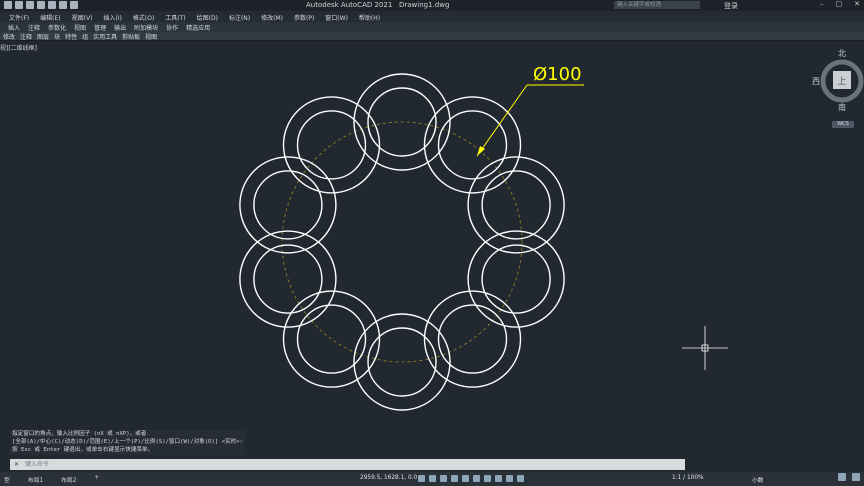 The image size is (864, 486). I want to click on viewcube-face-label: 上, so click(841, 81).